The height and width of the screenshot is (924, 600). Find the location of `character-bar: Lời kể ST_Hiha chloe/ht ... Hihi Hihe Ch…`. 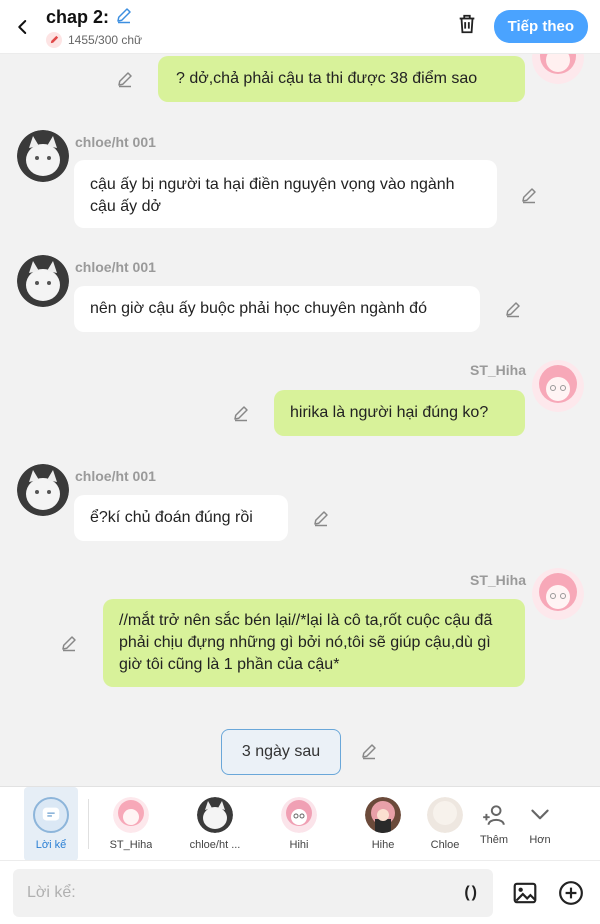

character-bar: Lời kể ST_Hiha chloe/ht ... Hihi Hihe Ch… is located at coordinates (300, 823).